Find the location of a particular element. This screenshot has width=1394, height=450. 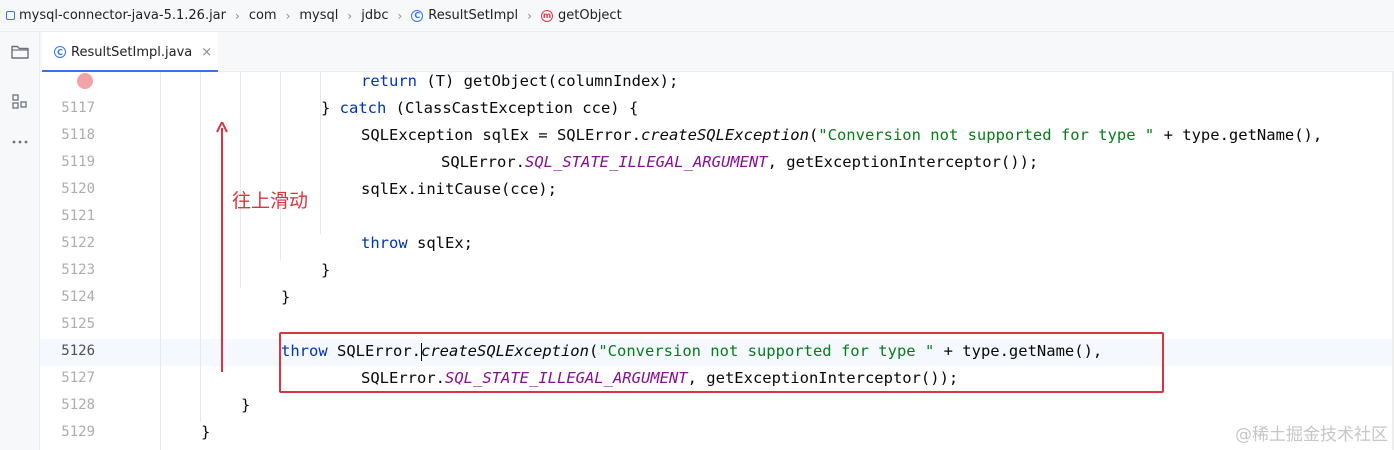

line-number: 5128 is located at coordinates (78, 405).